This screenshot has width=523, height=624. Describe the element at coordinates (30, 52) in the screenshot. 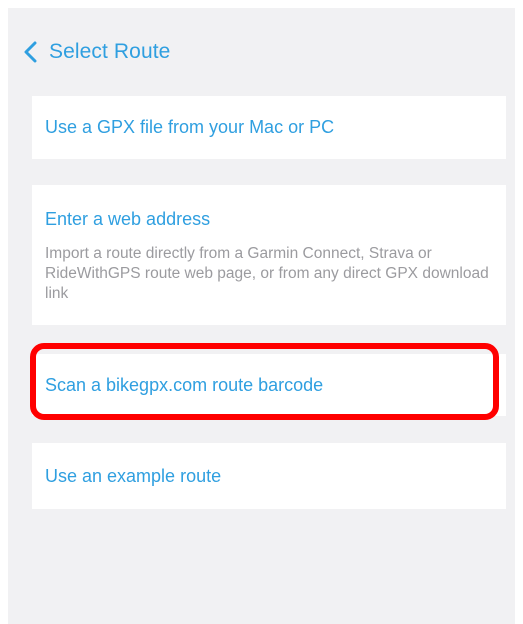

I see `chevron-left-icon` at that location.